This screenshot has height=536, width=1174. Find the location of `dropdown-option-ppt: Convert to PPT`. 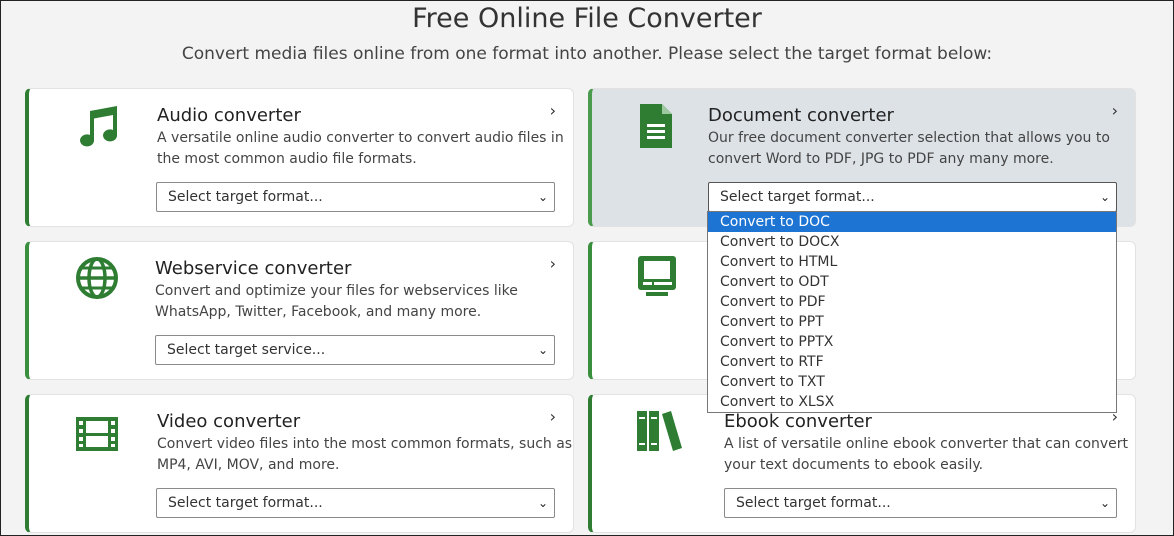

dropdown-option-ppt: Convert to PPT is located at coordinates (912, 322).